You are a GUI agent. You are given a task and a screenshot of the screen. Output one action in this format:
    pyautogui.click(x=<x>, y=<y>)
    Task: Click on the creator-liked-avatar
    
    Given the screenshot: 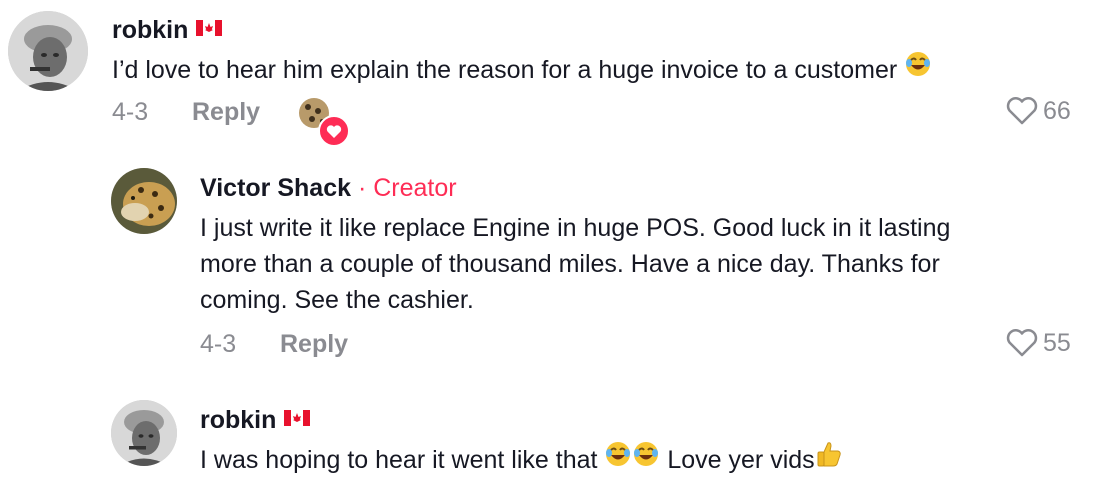 What is the action you would take?
    pyautogui.click(x=324, y=122)
    